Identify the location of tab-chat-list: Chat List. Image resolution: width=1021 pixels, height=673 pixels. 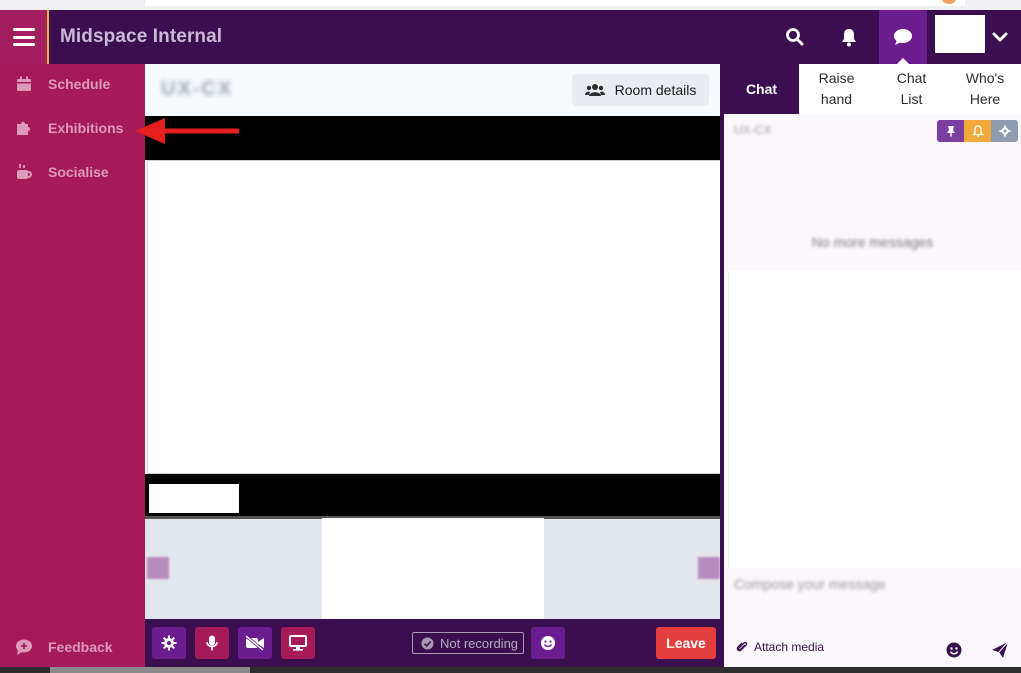
(911, 89).